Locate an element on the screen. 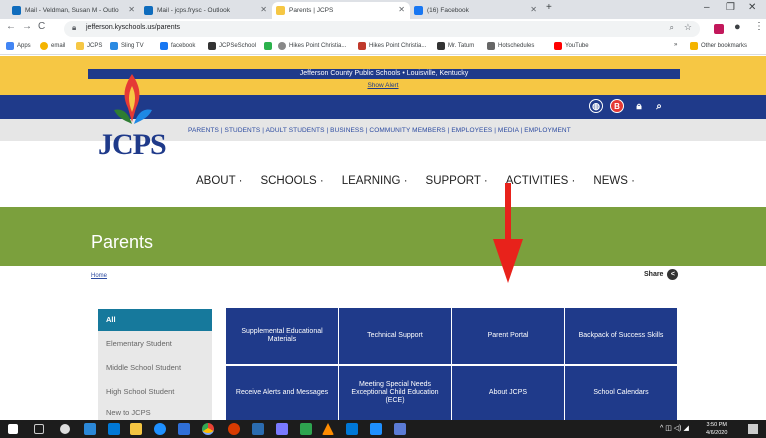  cross-icon is located at coordinates (362, 46).